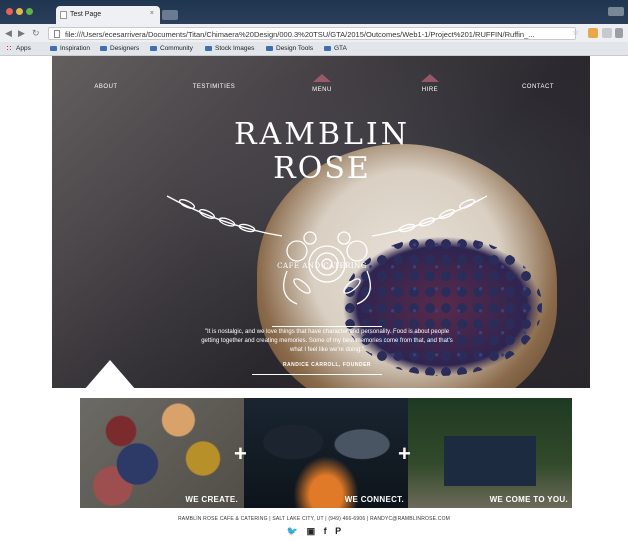  What do you see at coordinates (63, 15) in the screenshot?
I see `page-icon` at bounding box center [63, 15].